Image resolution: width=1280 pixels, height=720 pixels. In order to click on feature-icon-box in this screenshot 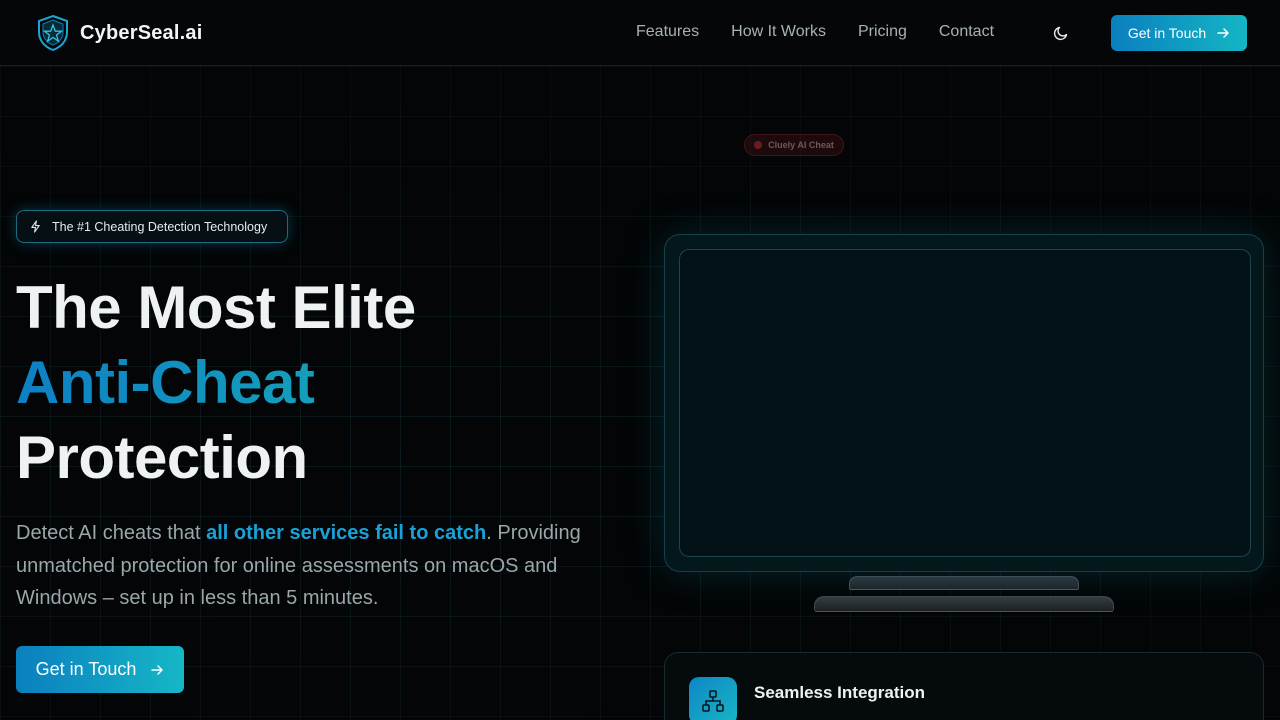, I will do `click(713, 698)`.